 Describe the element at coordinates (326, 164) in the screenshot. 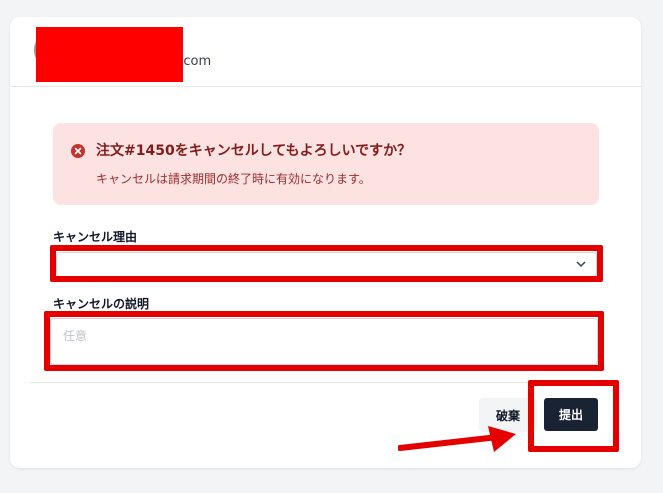

I see `cancel-alert` at that location.